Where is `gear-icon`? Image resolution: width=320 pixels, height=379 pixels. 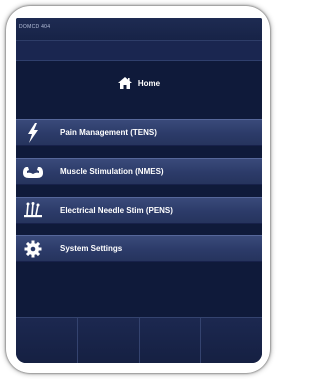 gear-icon is located at coordinates (33, 249).